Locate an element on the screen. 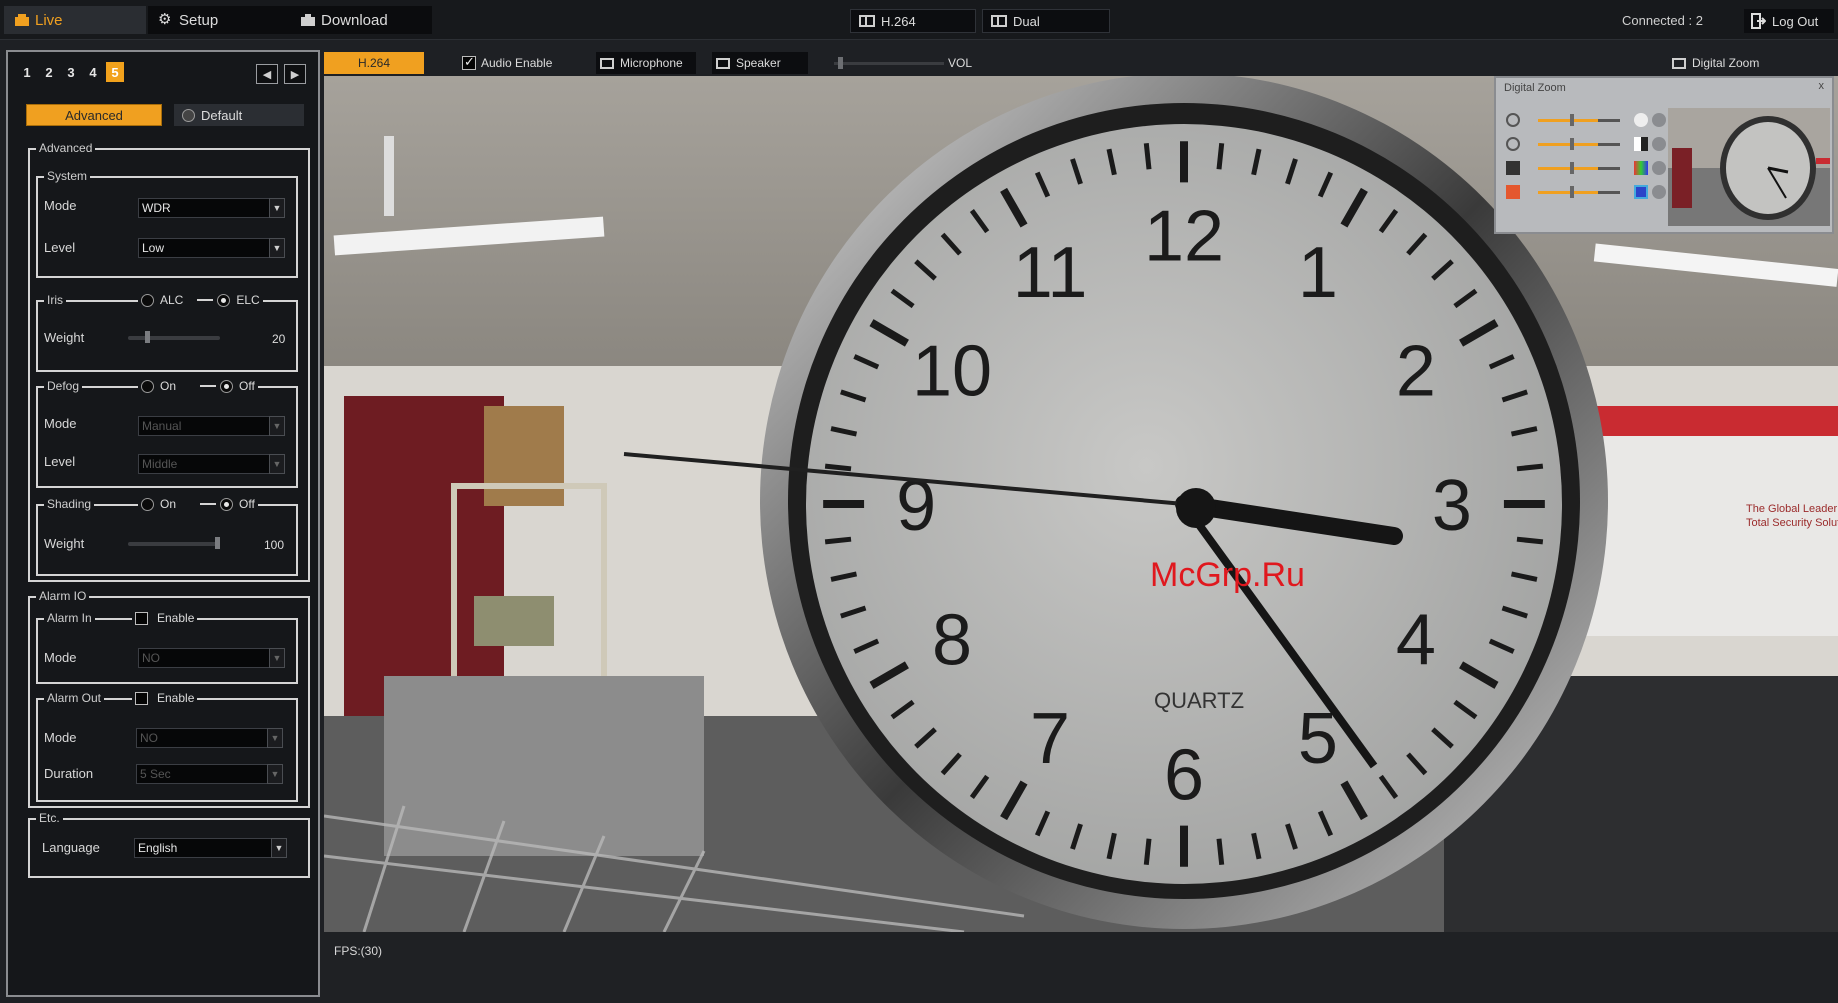 The height and width of the screenshot is (1003, 1838). radio-selected-icon is located at coordinates (227, 386).